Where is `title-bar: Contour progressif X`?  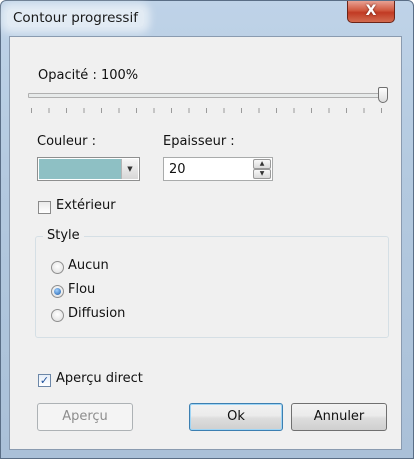 title-bar: Contour progressif X is located at coordinates (207, 19).